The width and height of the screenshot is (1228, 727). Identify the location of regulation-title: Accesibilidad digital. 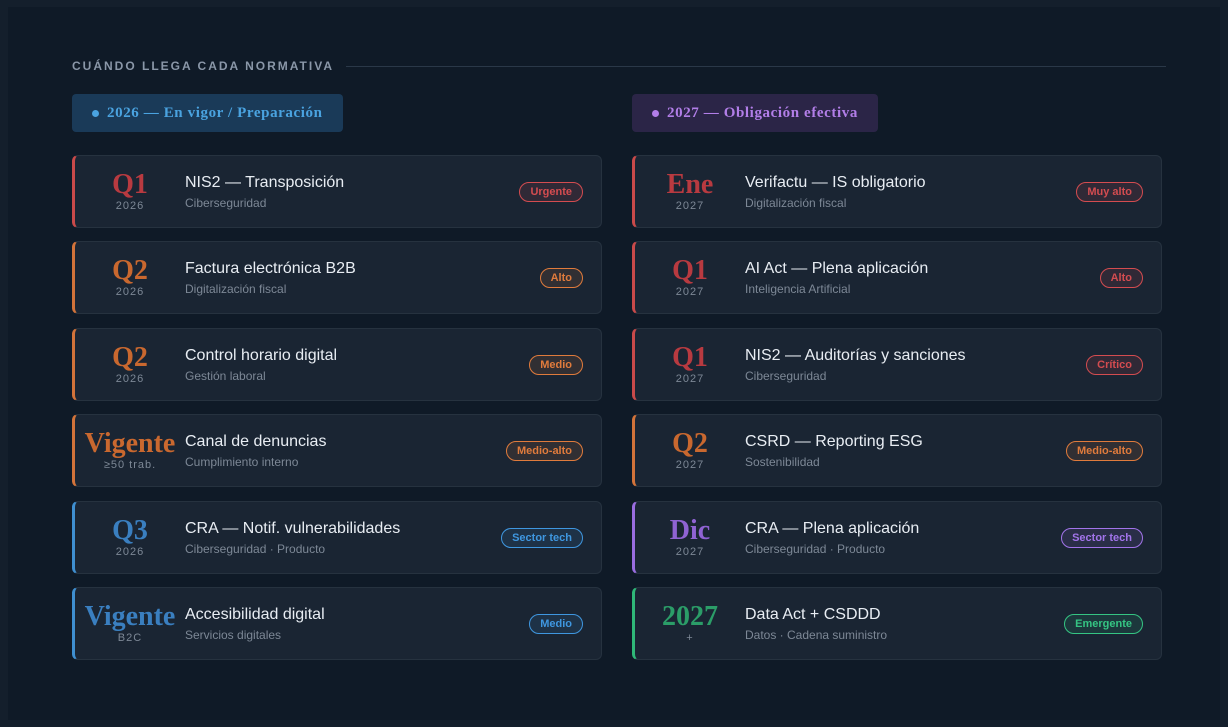
(255, 614).